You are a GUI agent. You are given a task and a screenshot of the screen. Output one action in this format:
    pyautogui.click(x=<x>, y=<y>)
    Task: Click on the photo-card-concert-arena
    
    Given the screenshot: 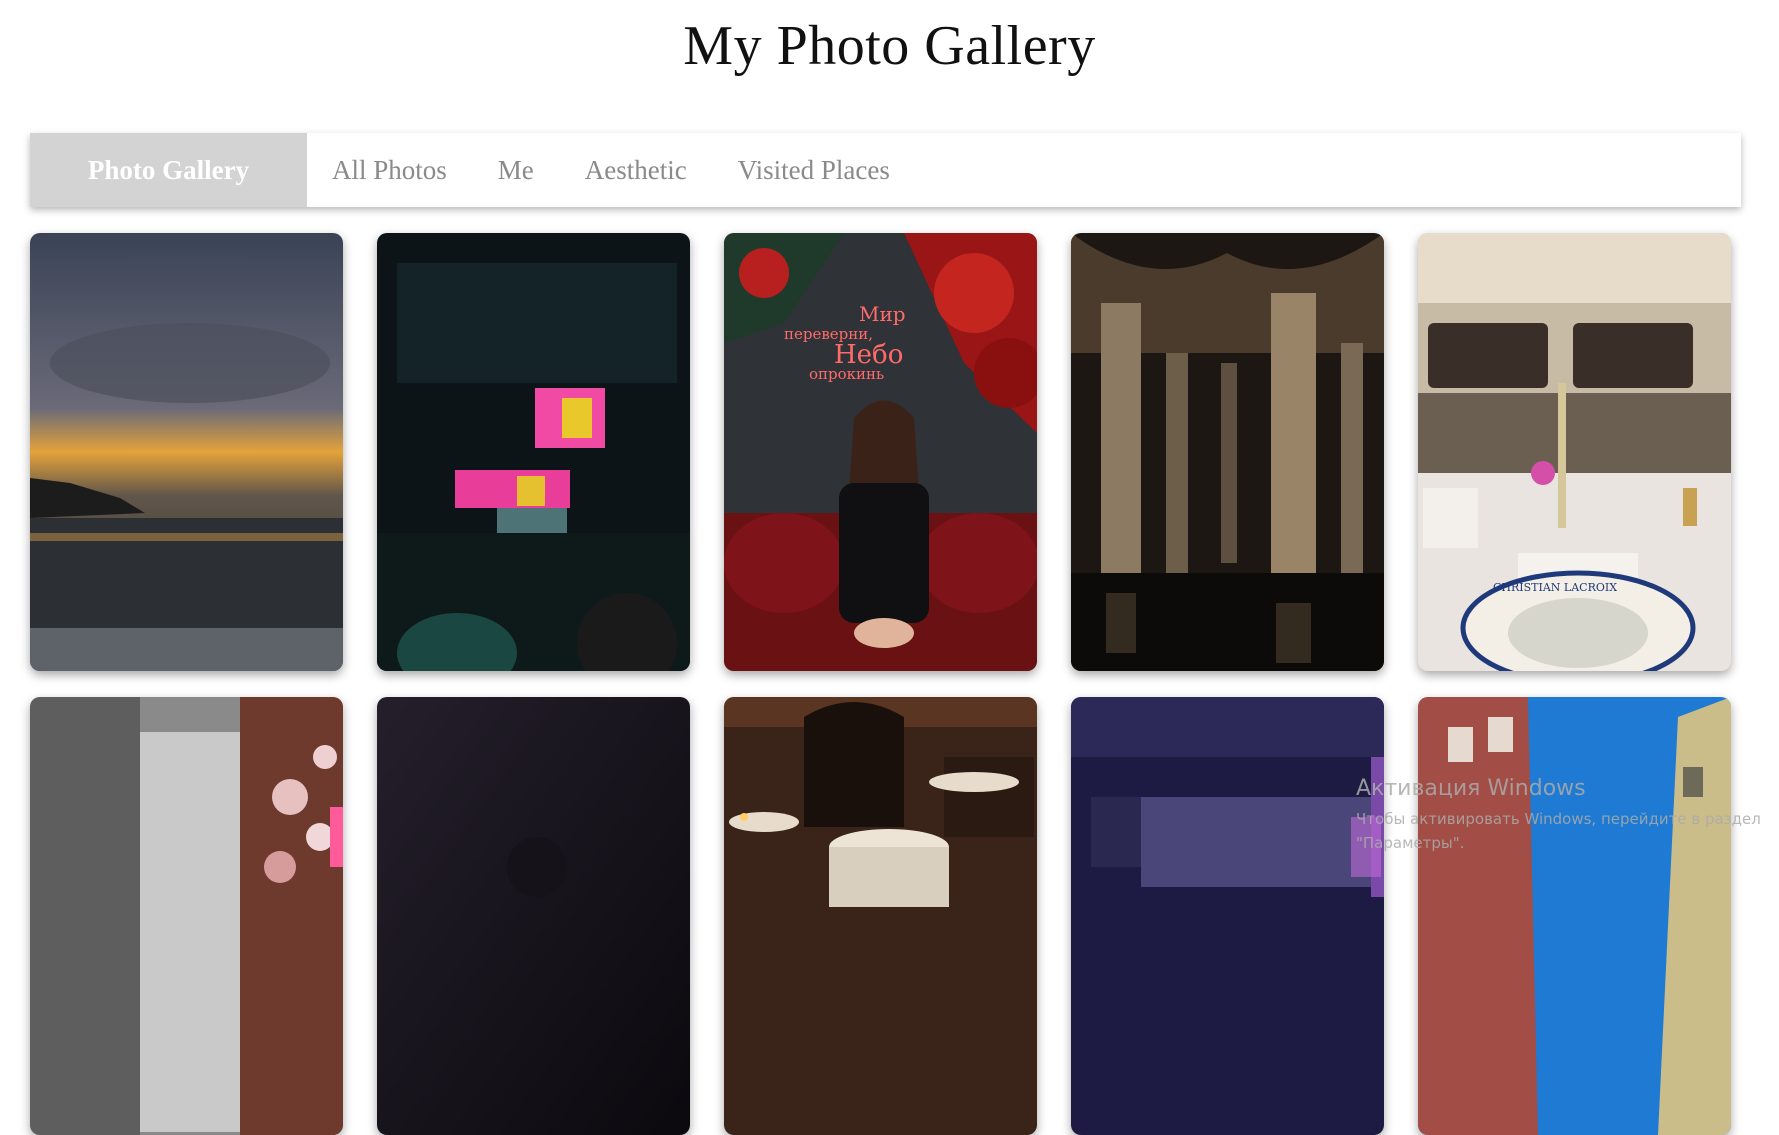 What is the action you would take?
    pyautogui.click(x=533, y=452)
    